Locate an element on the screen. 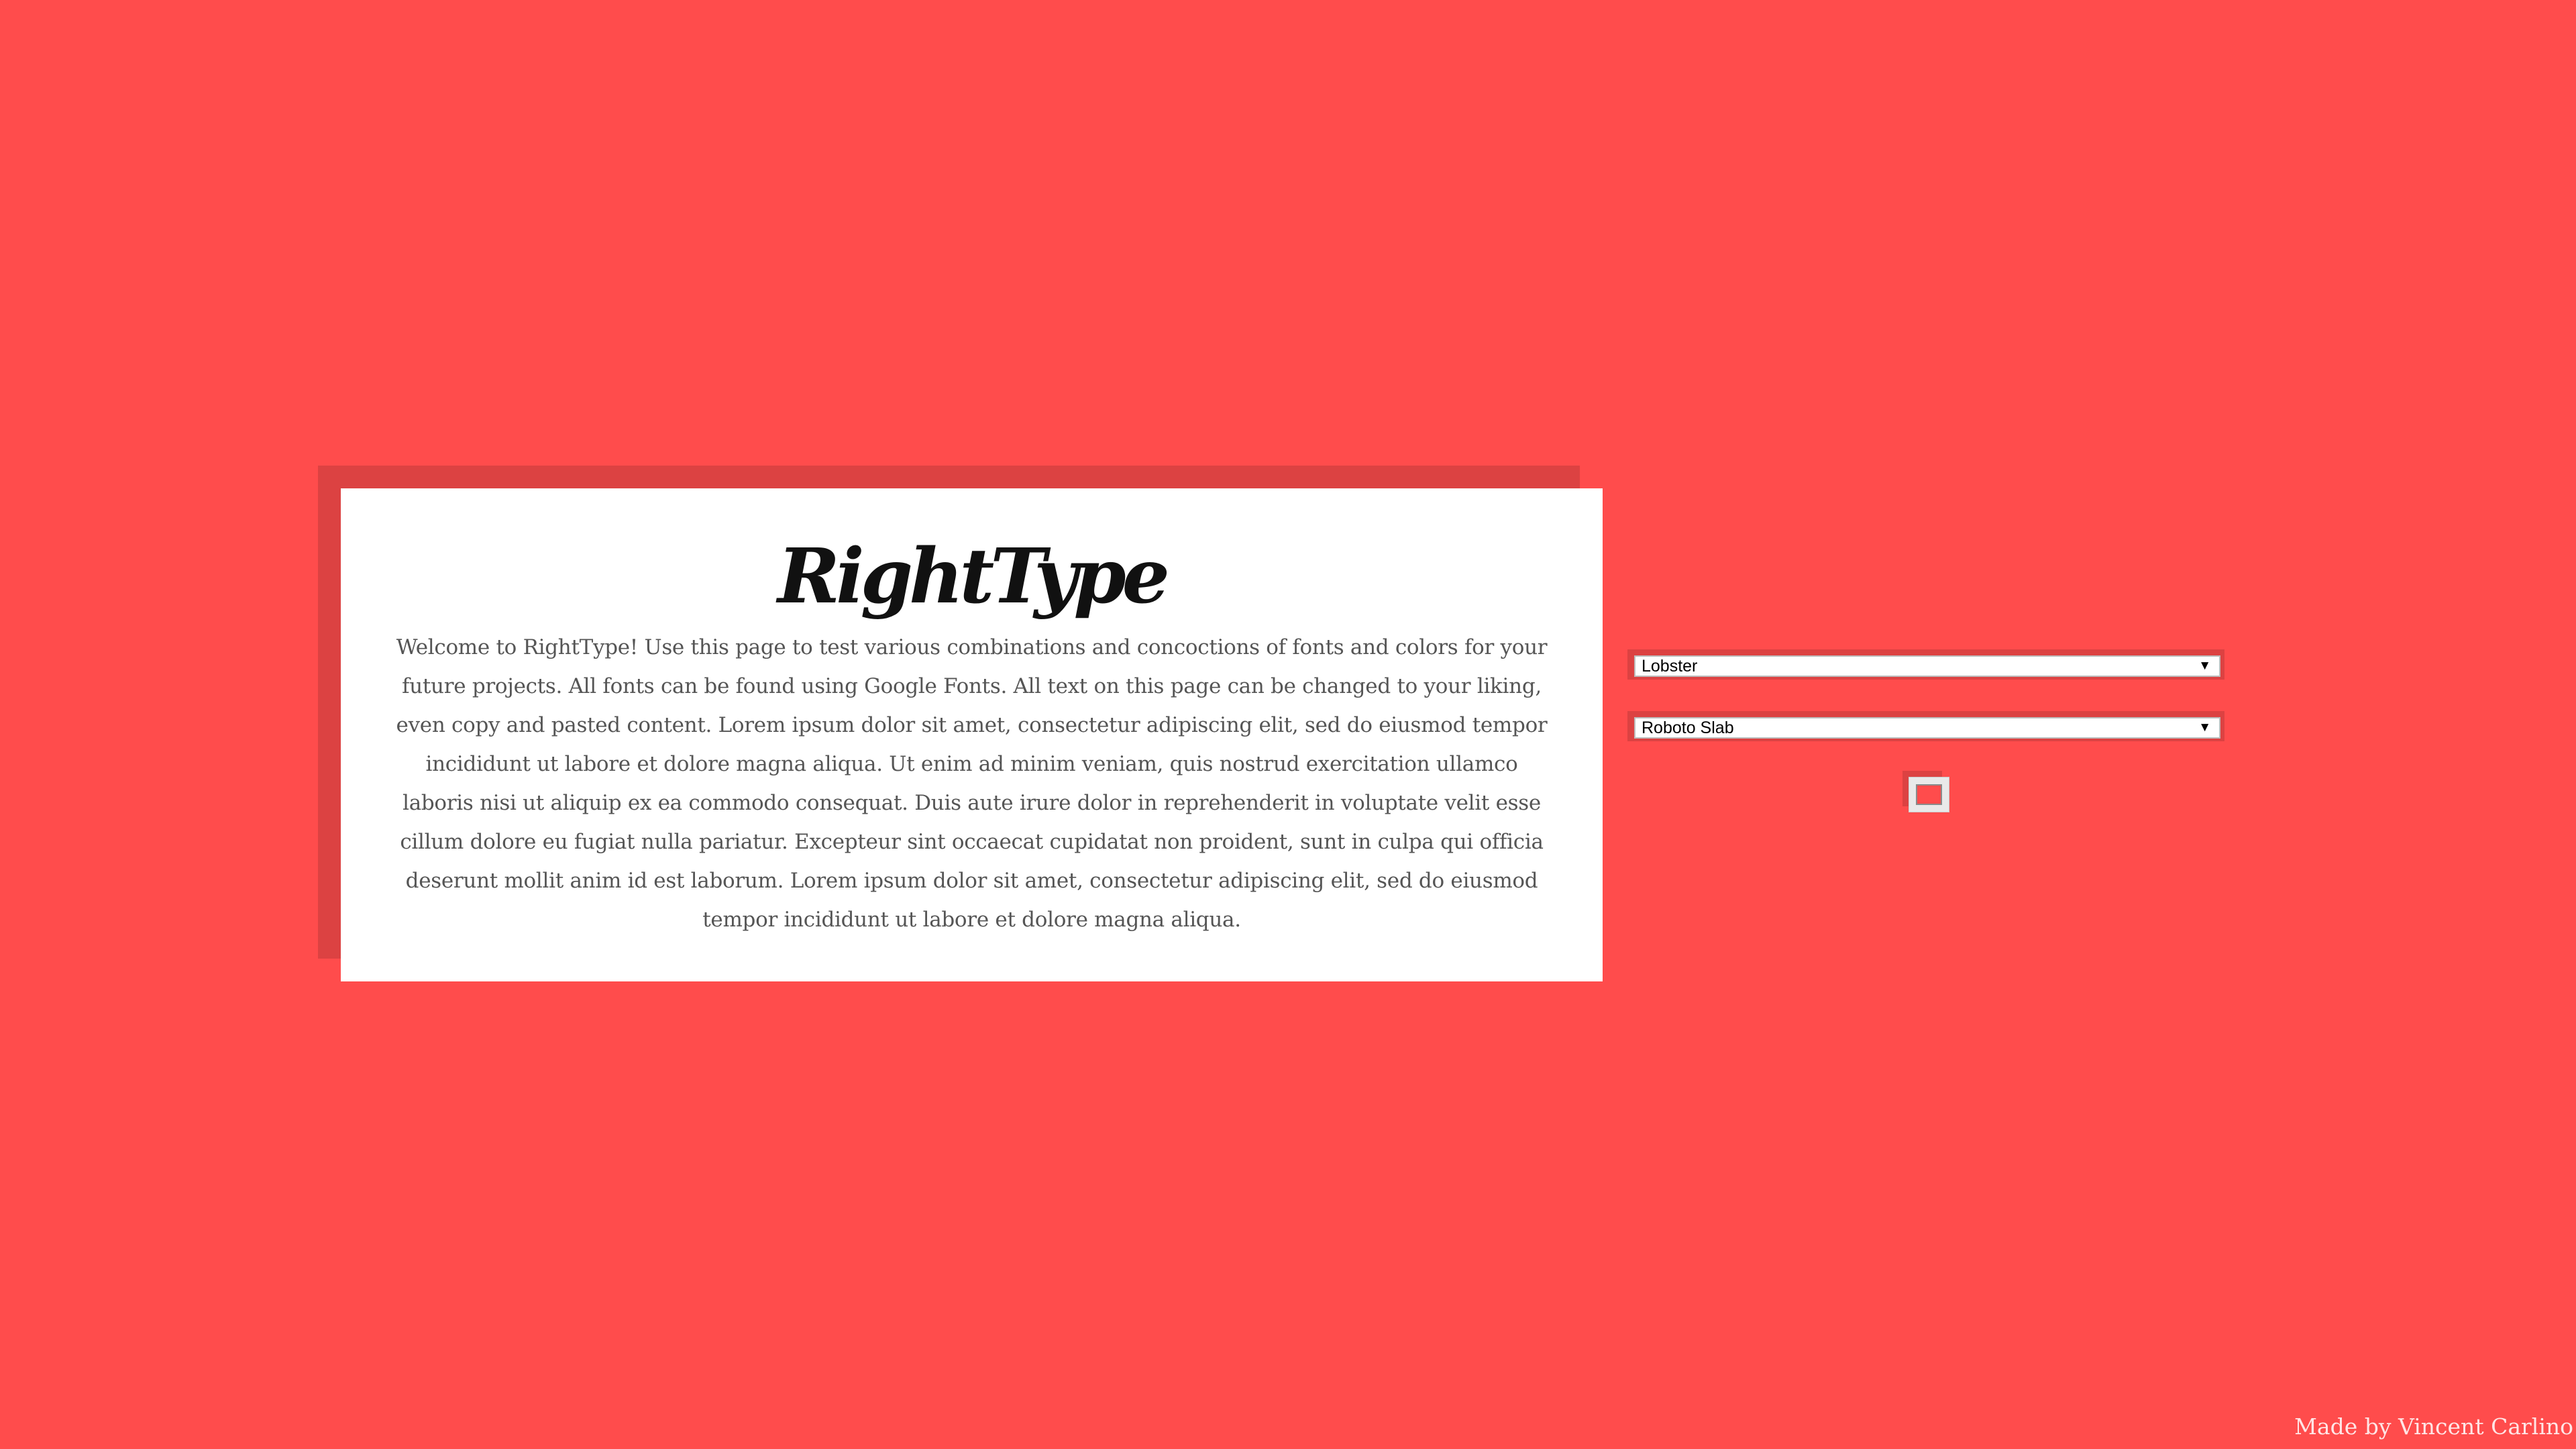 Image resolution: width=2576 pixels, height=1449 pixels. heading-font-control: Lobster ▼ is located at coordinates (1925, 664).